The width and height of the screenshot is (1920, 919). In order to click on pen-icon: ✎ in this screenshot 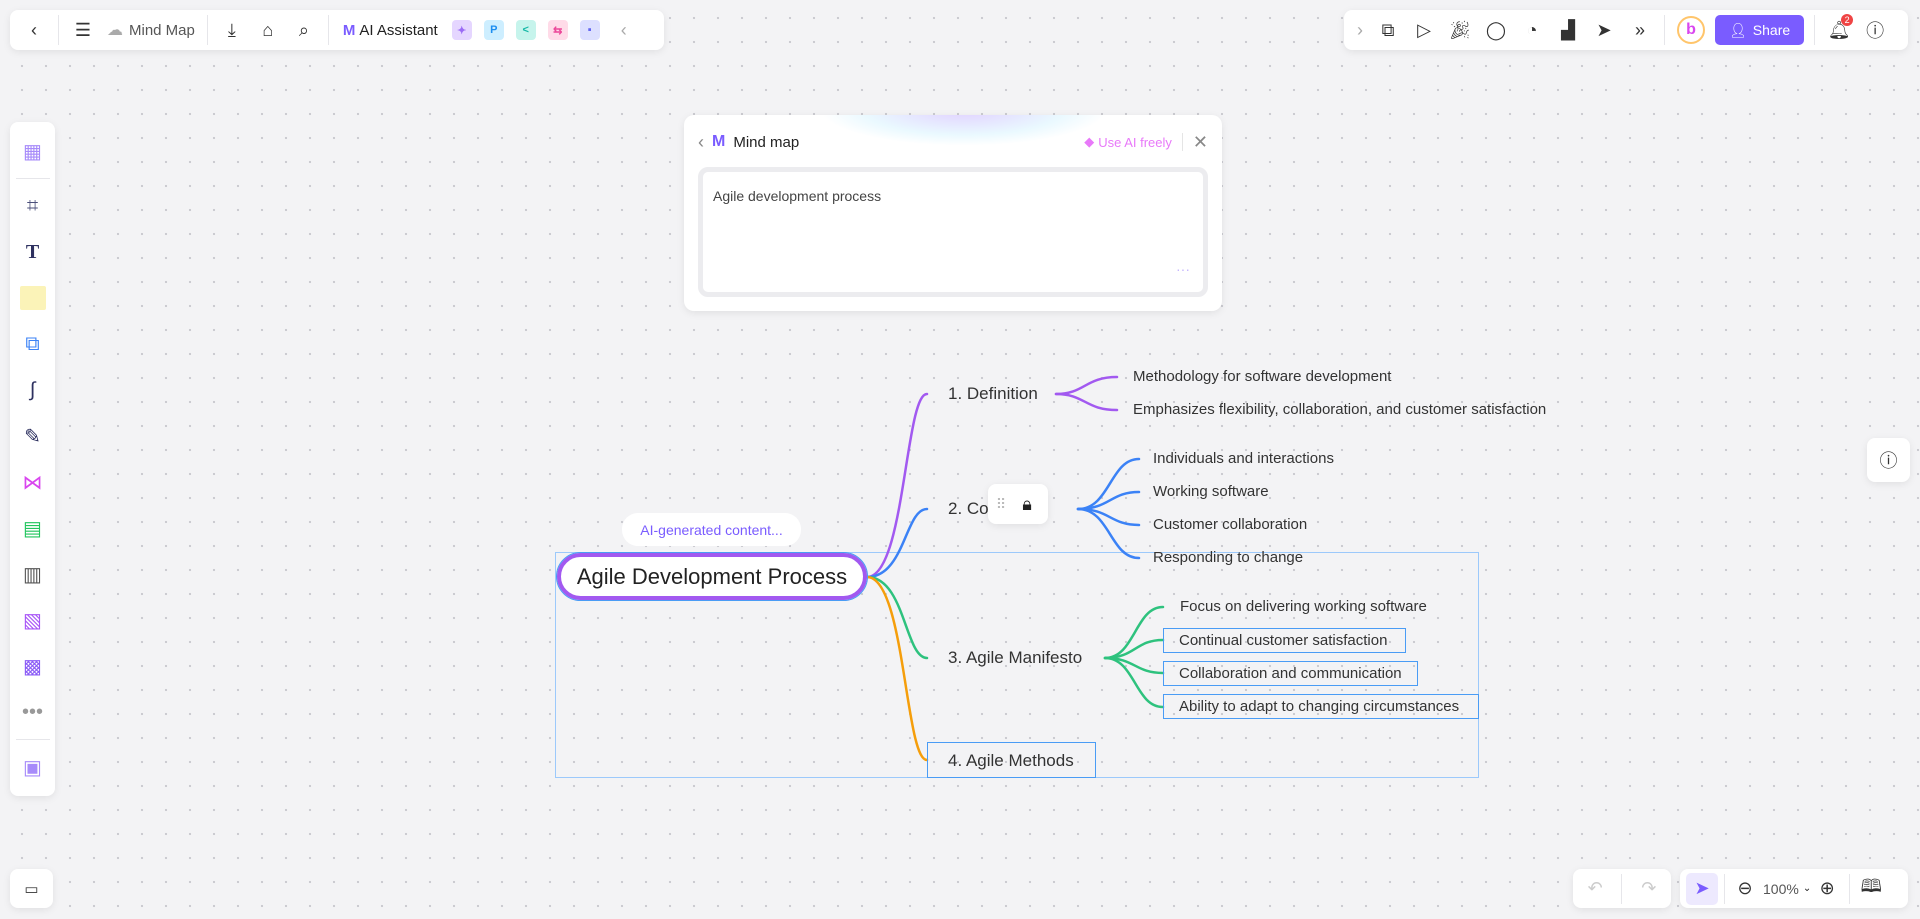, I will do `click(33, 436)`.